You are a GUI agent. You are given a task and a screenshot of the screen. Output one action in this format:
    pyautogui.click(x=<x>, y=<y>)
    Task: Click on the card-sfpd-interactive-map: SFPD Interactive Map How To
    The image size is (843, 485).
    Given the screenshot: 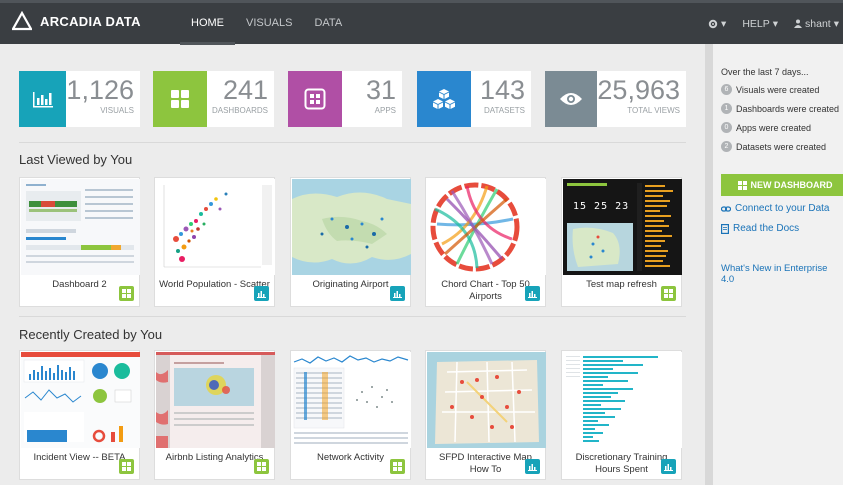 What is the action you would take?
    pyautogui.click(x=485, y=415)
    